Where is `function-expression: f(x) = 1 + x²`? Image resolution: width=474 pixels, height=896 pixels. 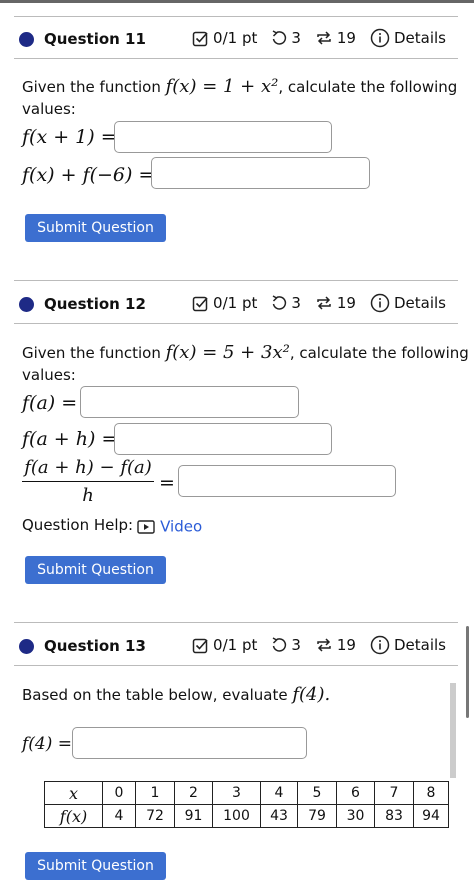 function-expression: f(x) = 1 + x² is located at coordinates (222, 86).